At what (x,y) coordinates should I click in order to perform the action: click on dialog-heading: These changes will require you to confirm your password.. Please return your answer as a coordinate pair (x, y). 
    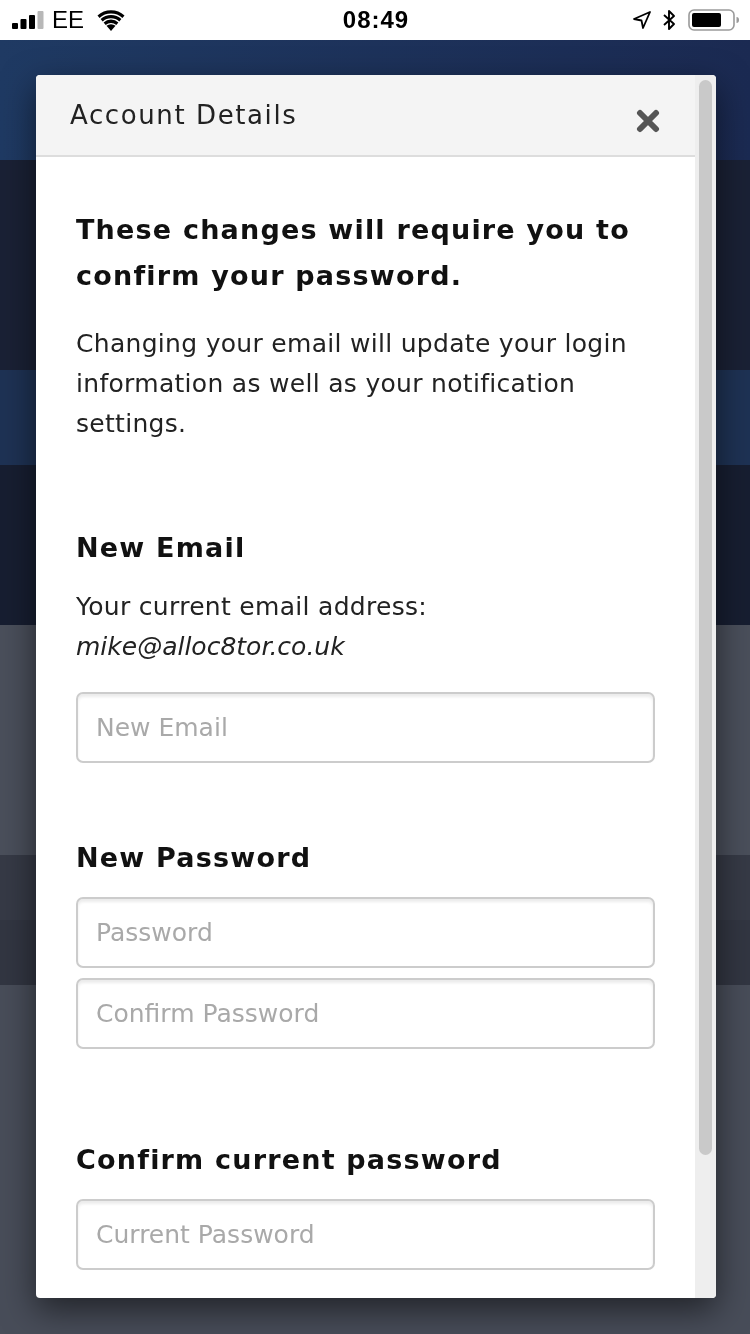
    Looking at the image, I should click on (353, 253).